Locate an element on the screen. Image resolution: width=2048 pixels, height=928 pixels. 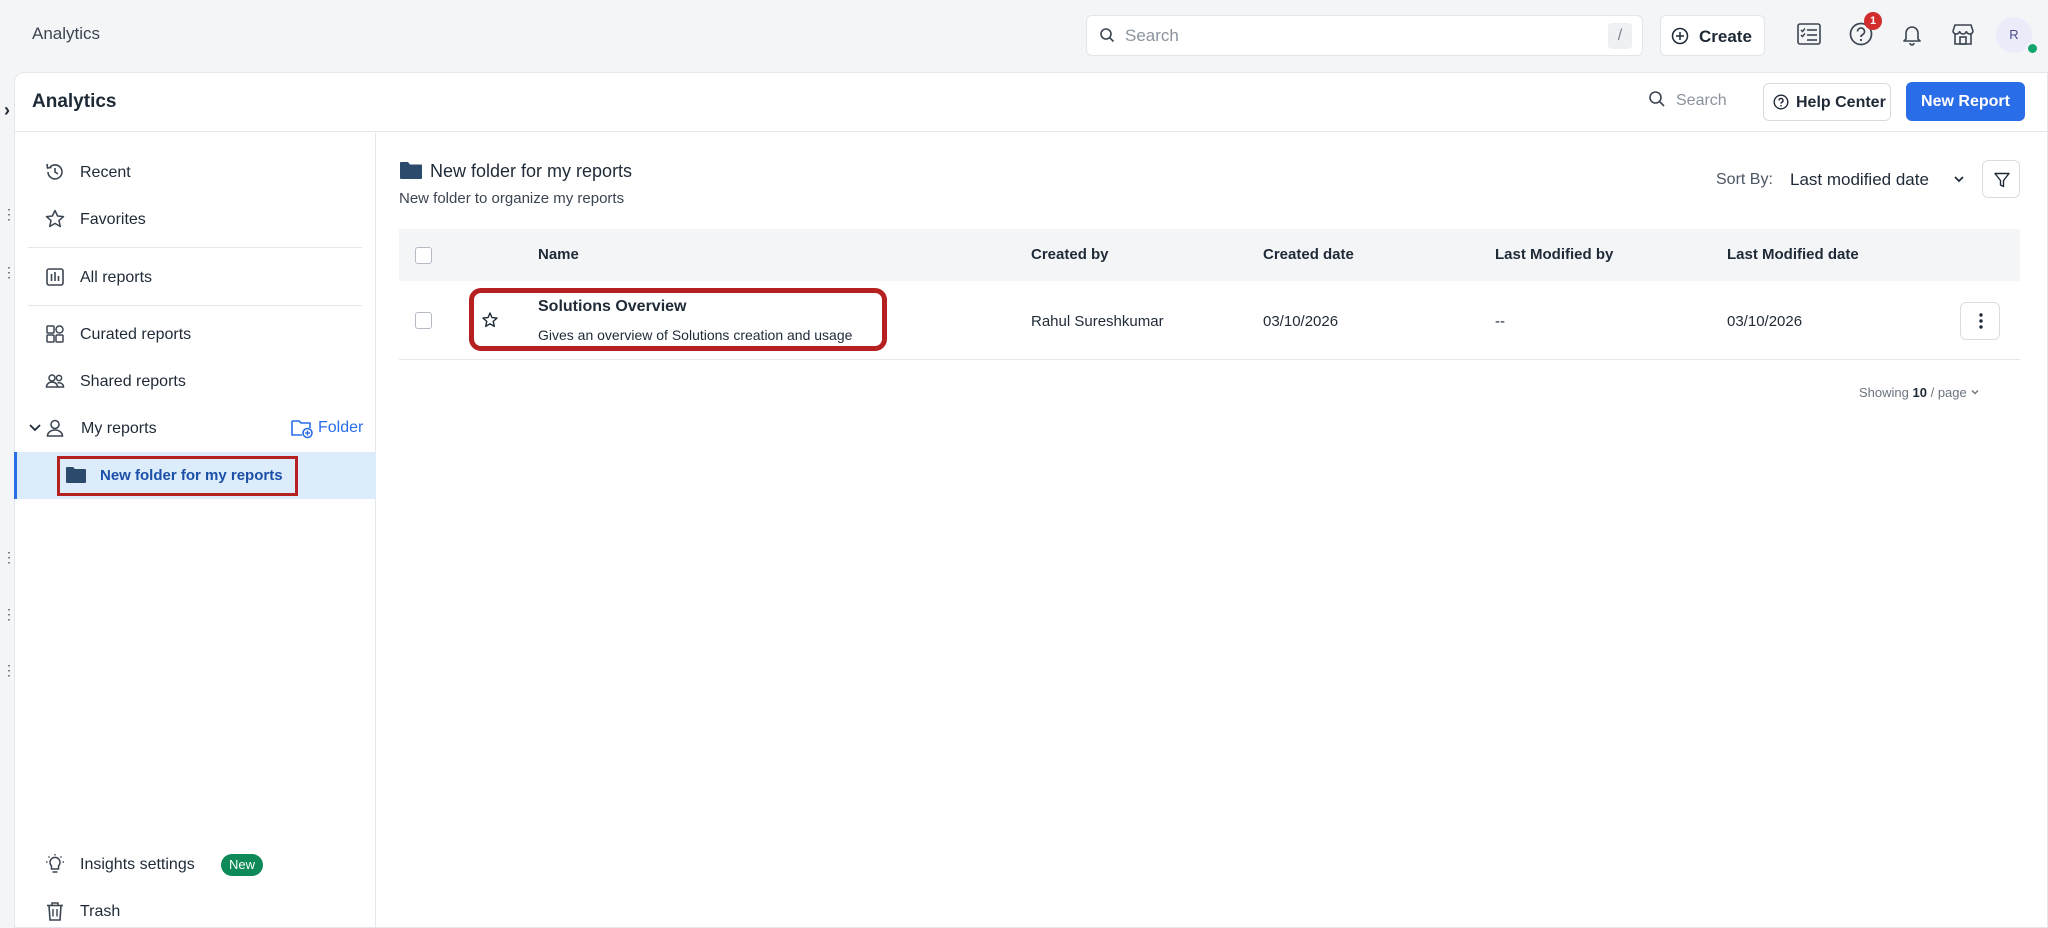
create-button: Create is located at coordinates (1712, 35).